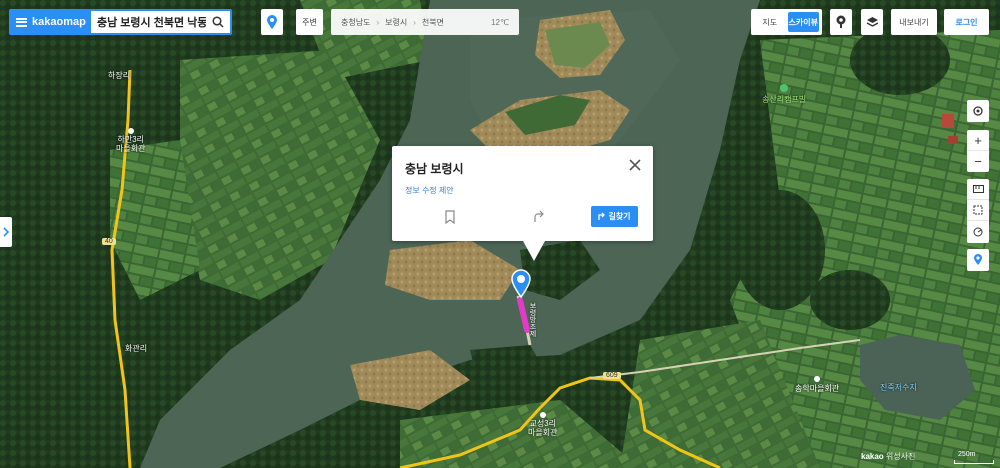  I want to click on area-icon, so click(978, 210).